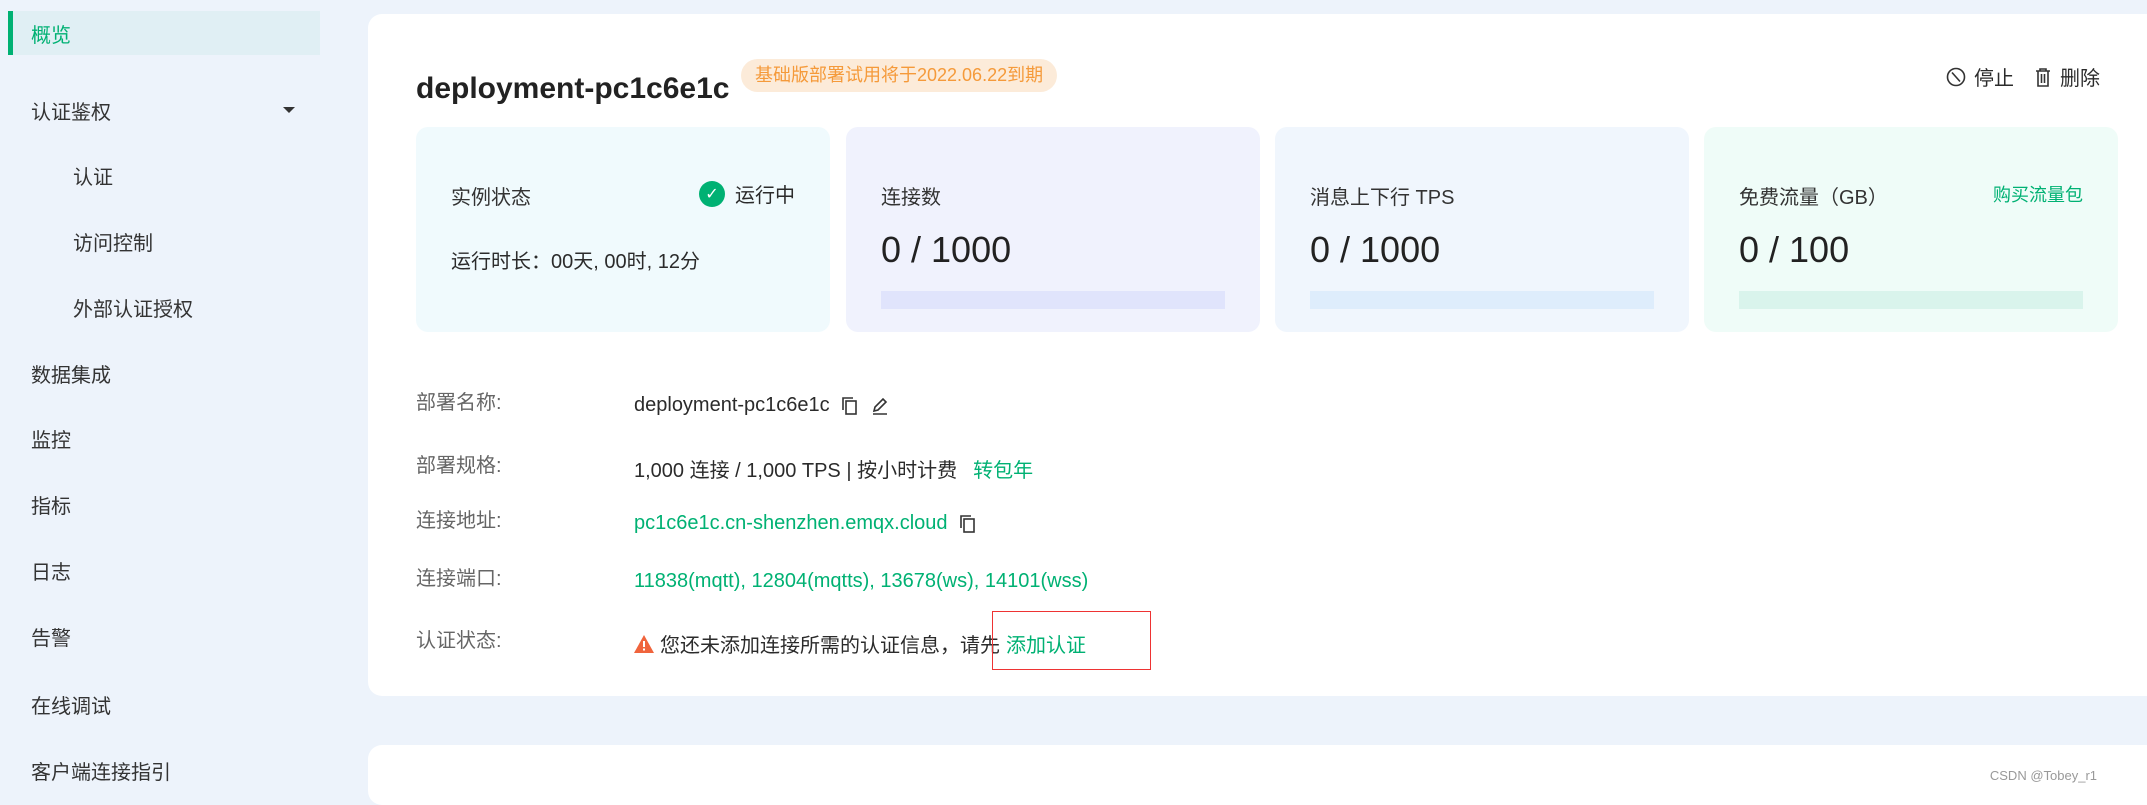  Describe the element at coordinates (133, 309) in the screenshot. I see `label: 外部认证授权` at that location.